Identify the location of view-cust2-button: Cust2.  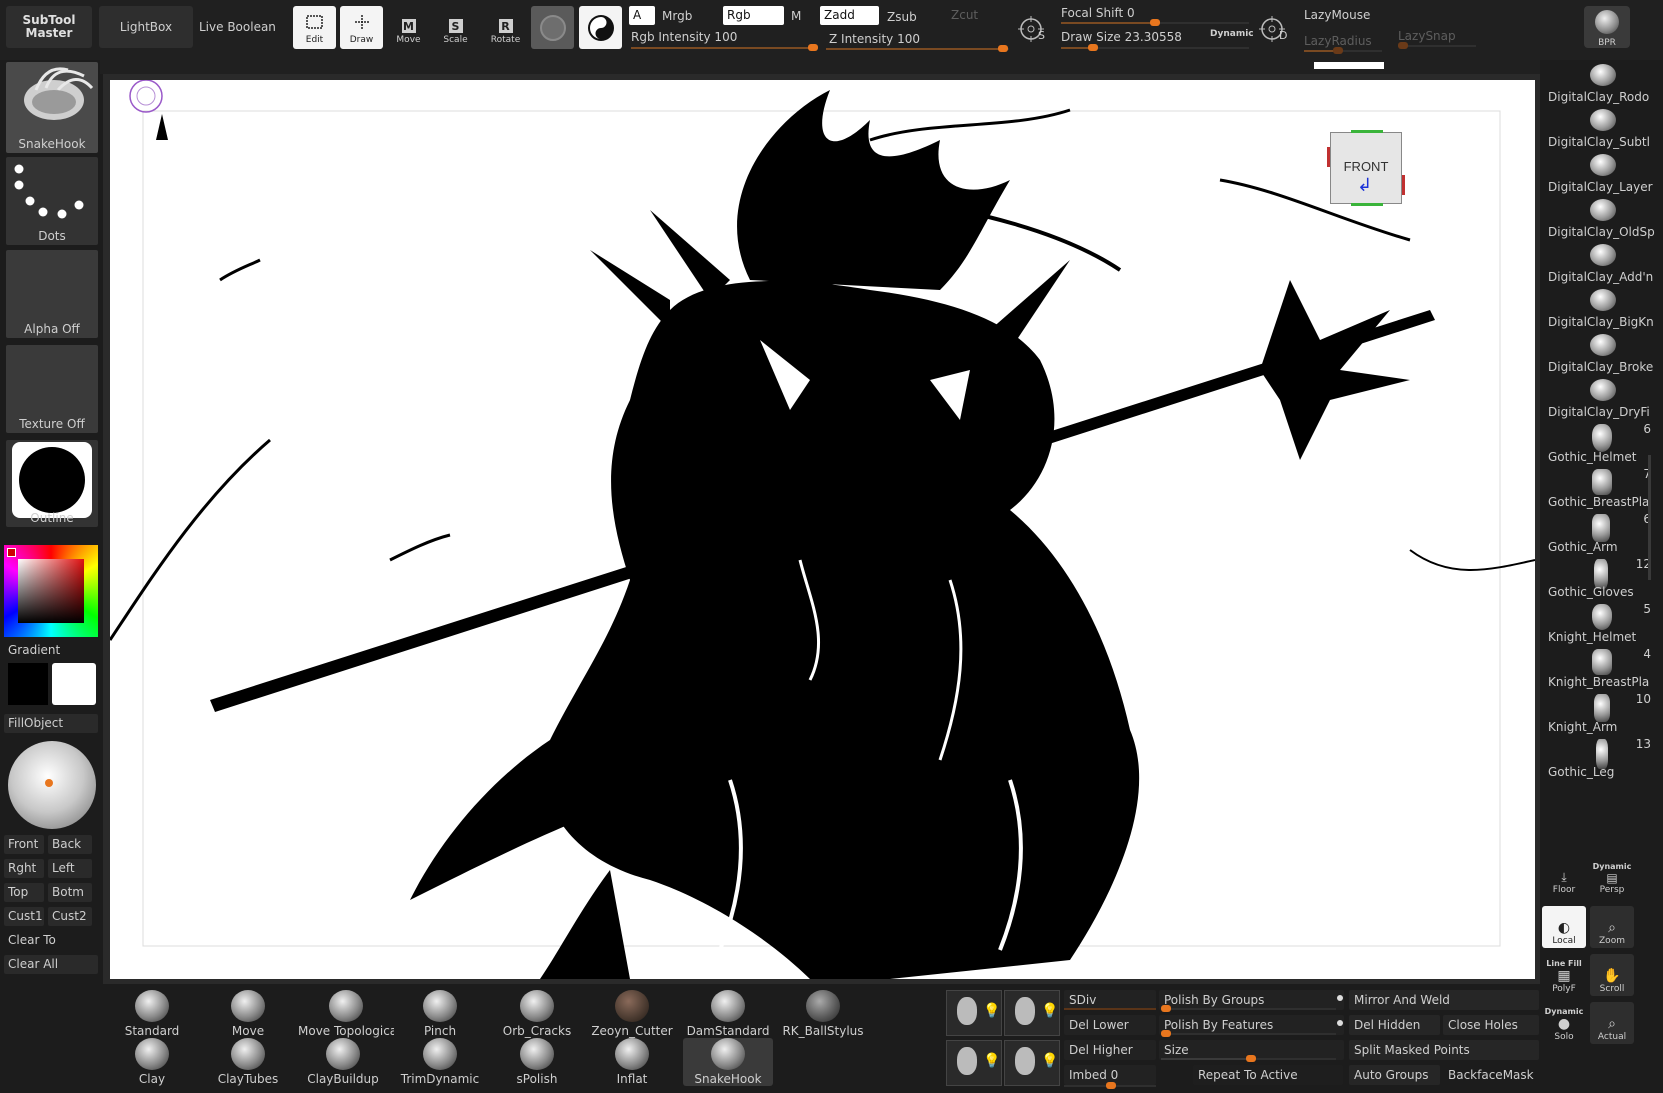
(70, 916).